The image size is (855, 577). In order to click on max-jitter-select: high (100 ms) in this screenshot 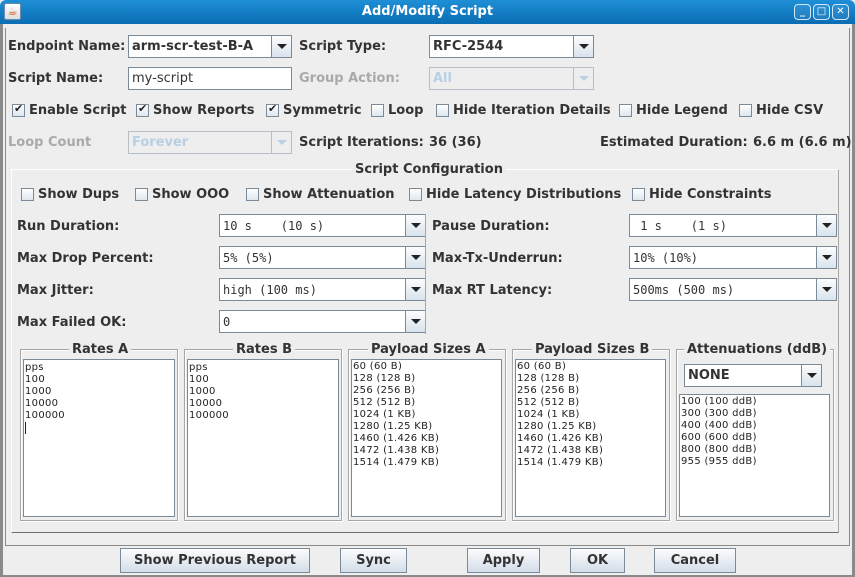, I will do `click(322, 289)`.